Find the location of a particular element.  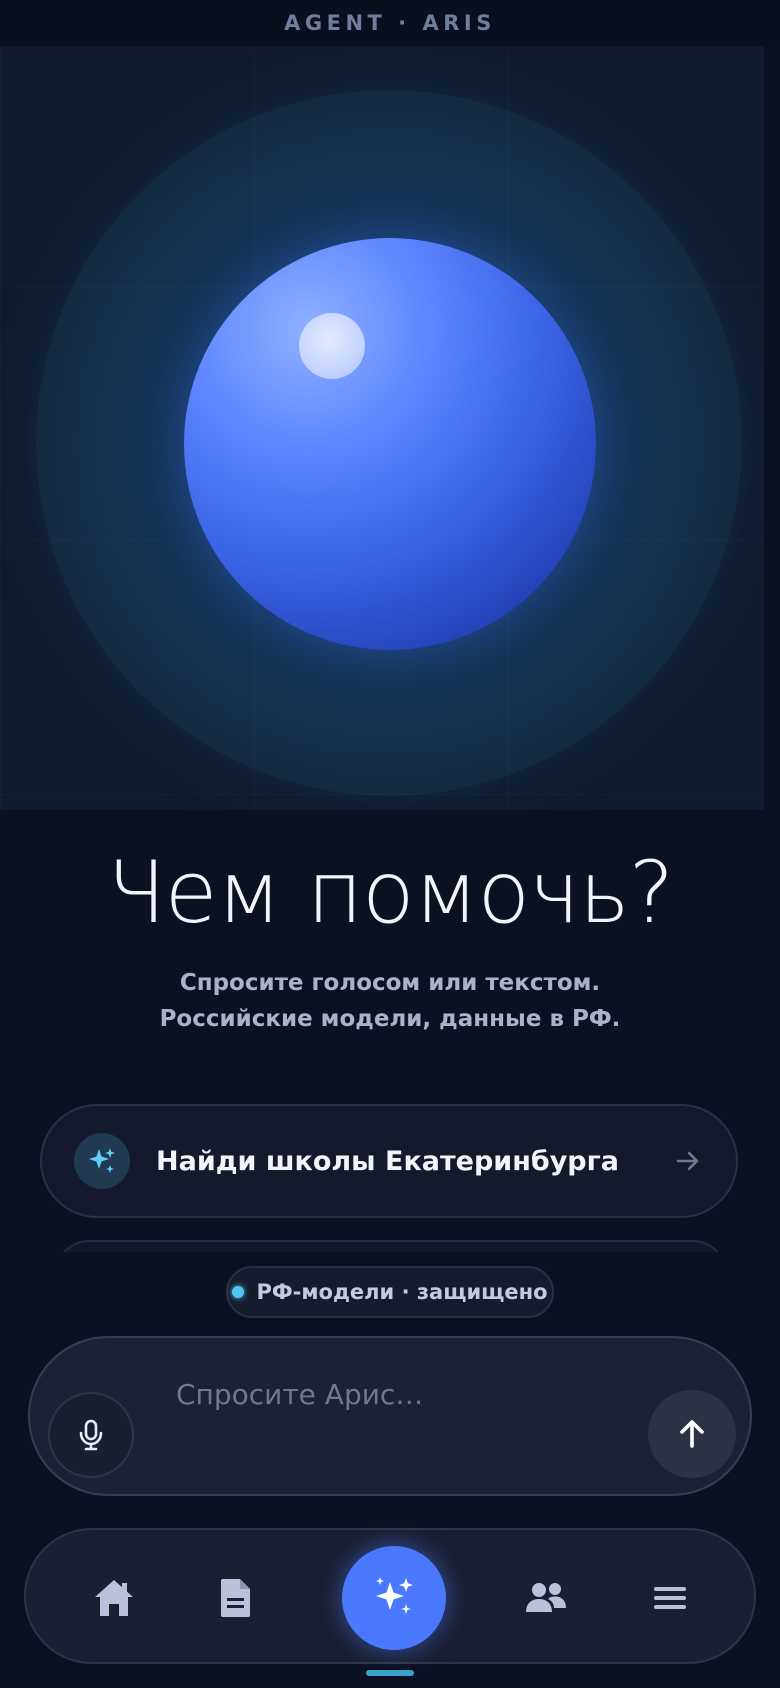

home-icon is located at coordinates (114, 1598).